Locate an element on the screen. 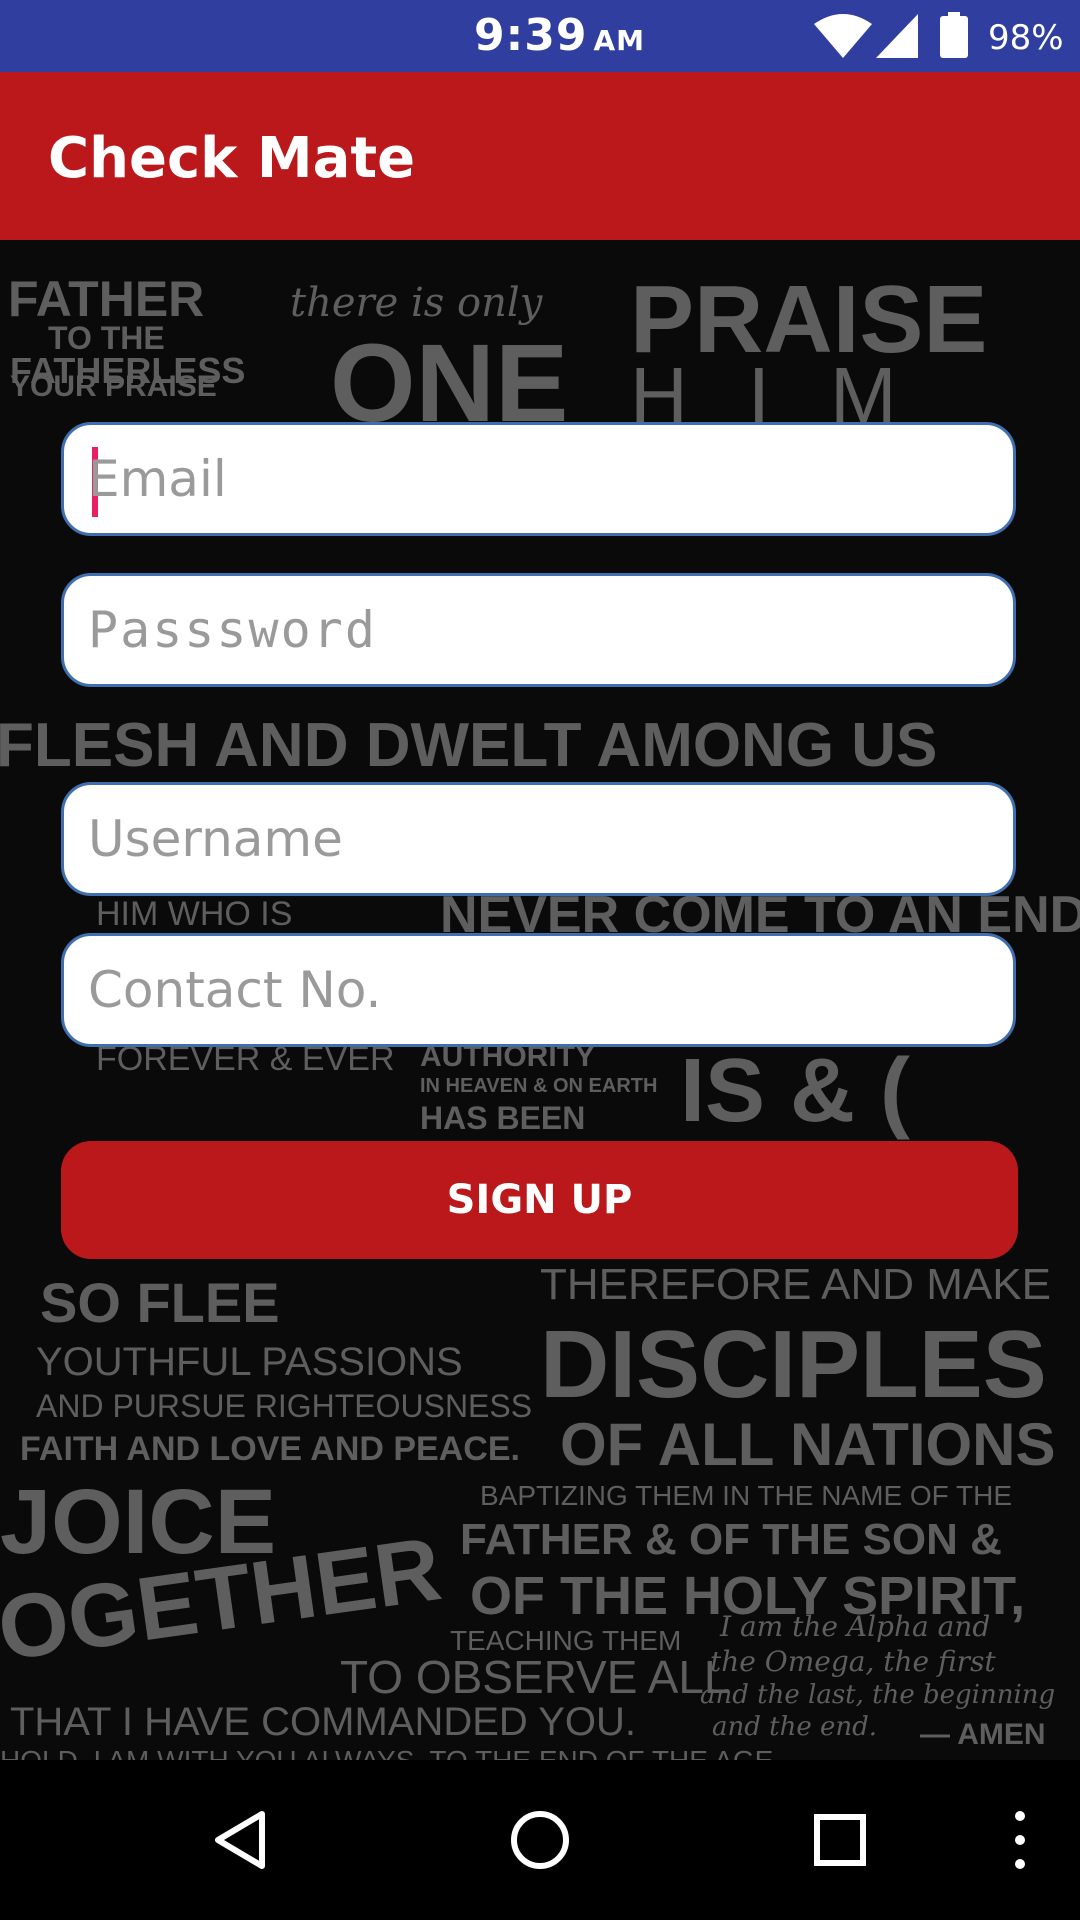 This screenshot has width=1080, height=1920. username-field is located at coordinates (538, 839).